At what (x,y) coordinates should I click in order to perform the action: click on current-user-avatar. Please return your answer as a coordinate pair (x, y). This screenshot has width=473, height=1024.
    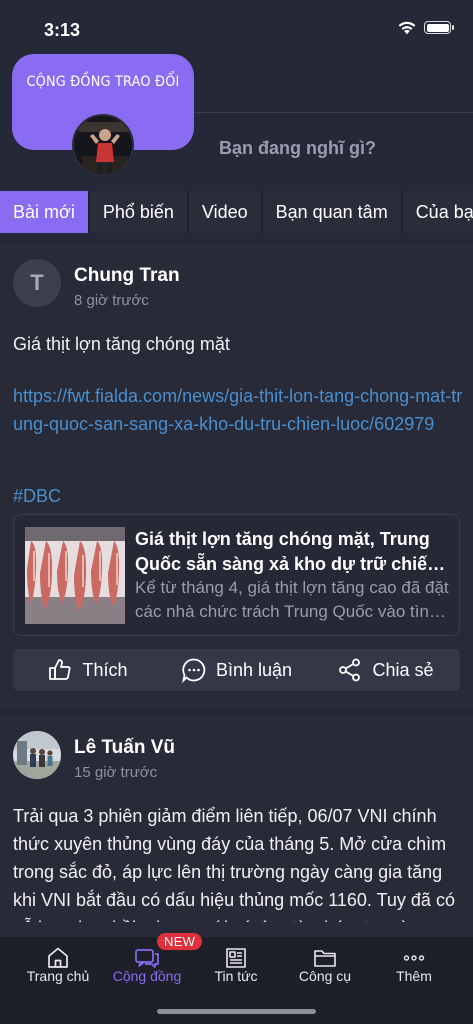
    Looking at the image, I should click on (103, 145).